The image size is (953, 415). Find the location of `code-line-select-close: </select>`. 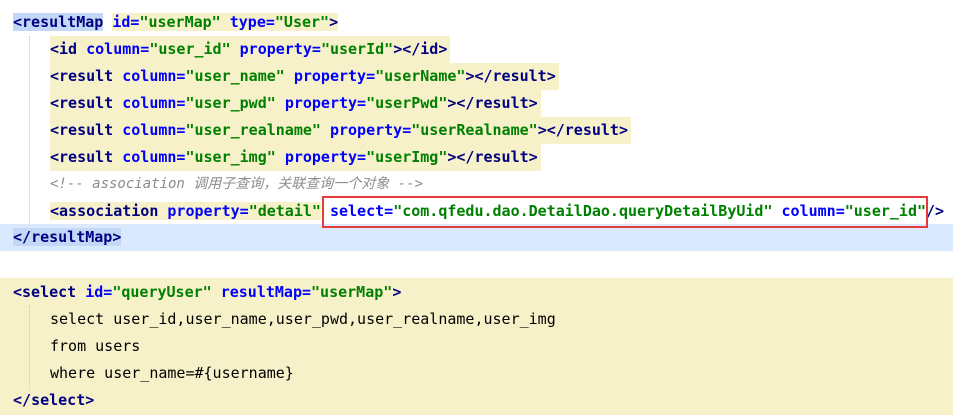

code-line-select-close: </select> is located at coordinates (53, 400).